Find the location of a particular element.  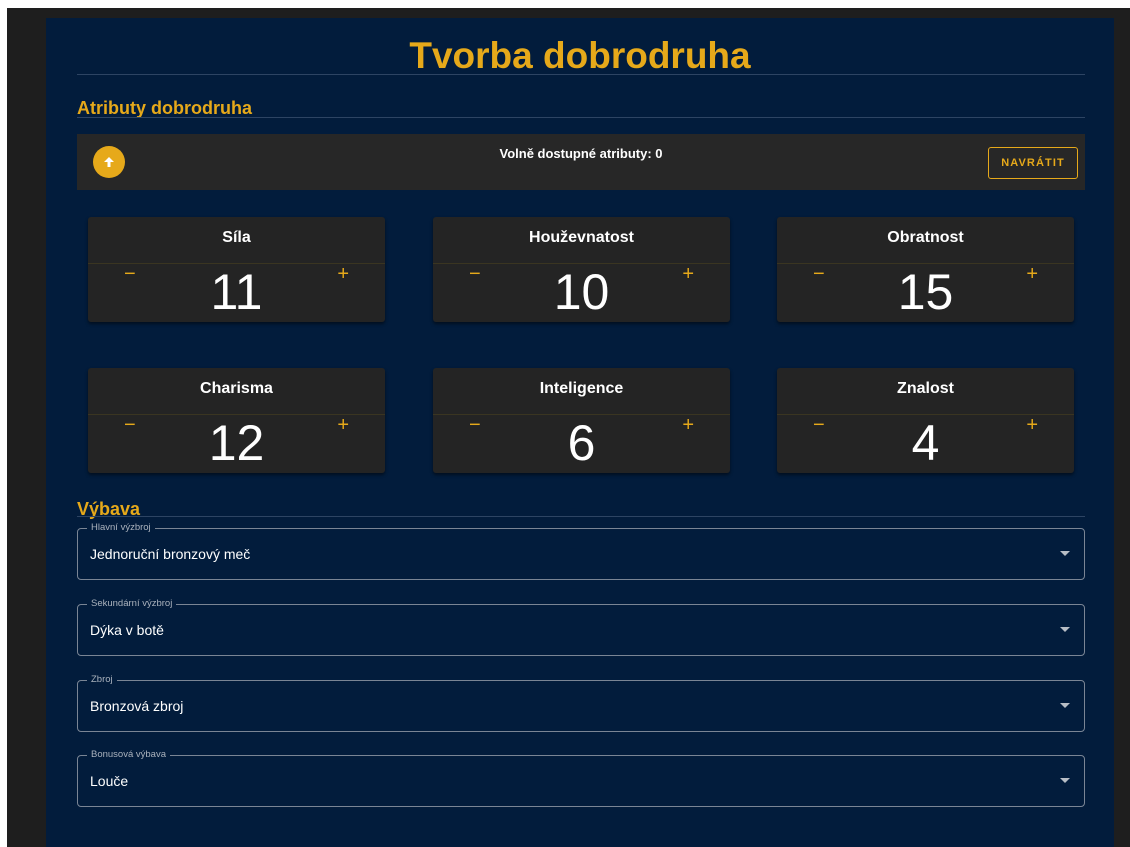

field-label: Sekundární výzbroj is located at coordinates (132, 604).